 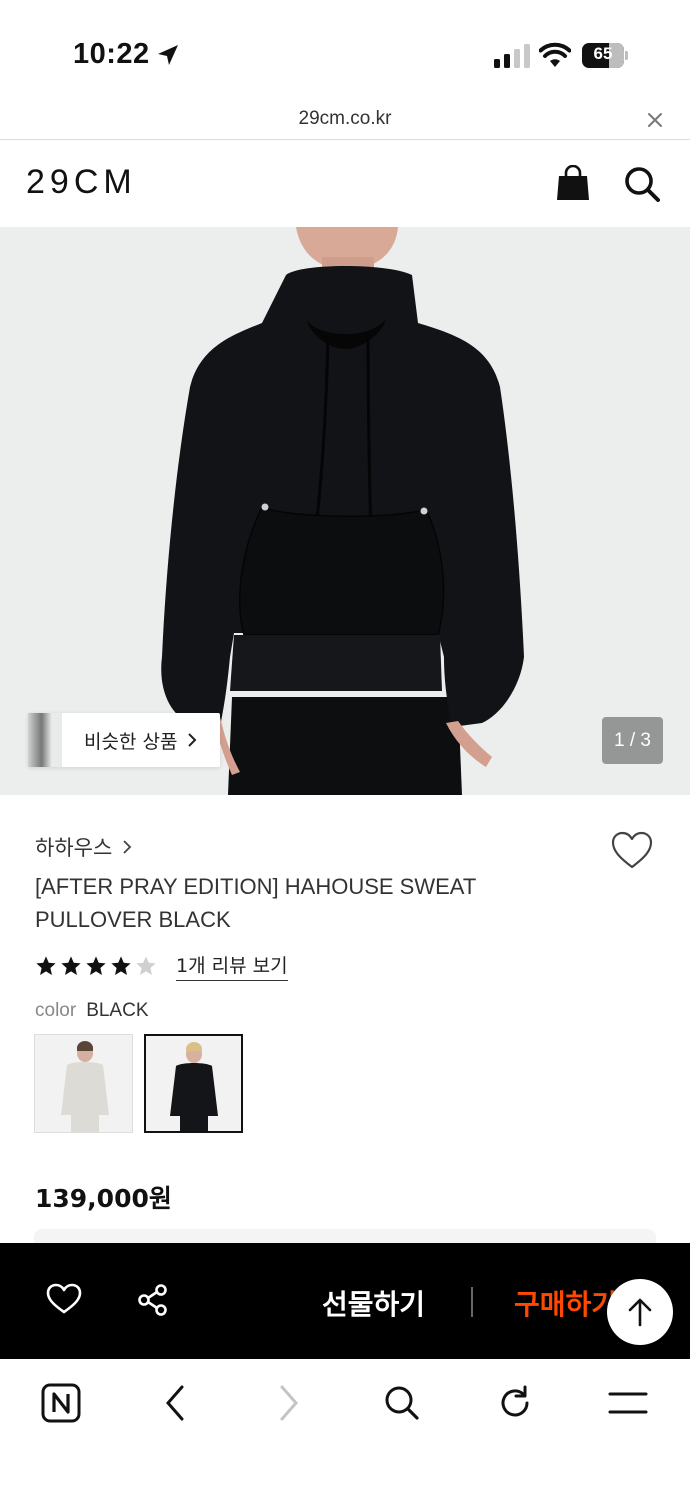 I want to click on brand-name: 하하우스, so click(x=74, y=848).